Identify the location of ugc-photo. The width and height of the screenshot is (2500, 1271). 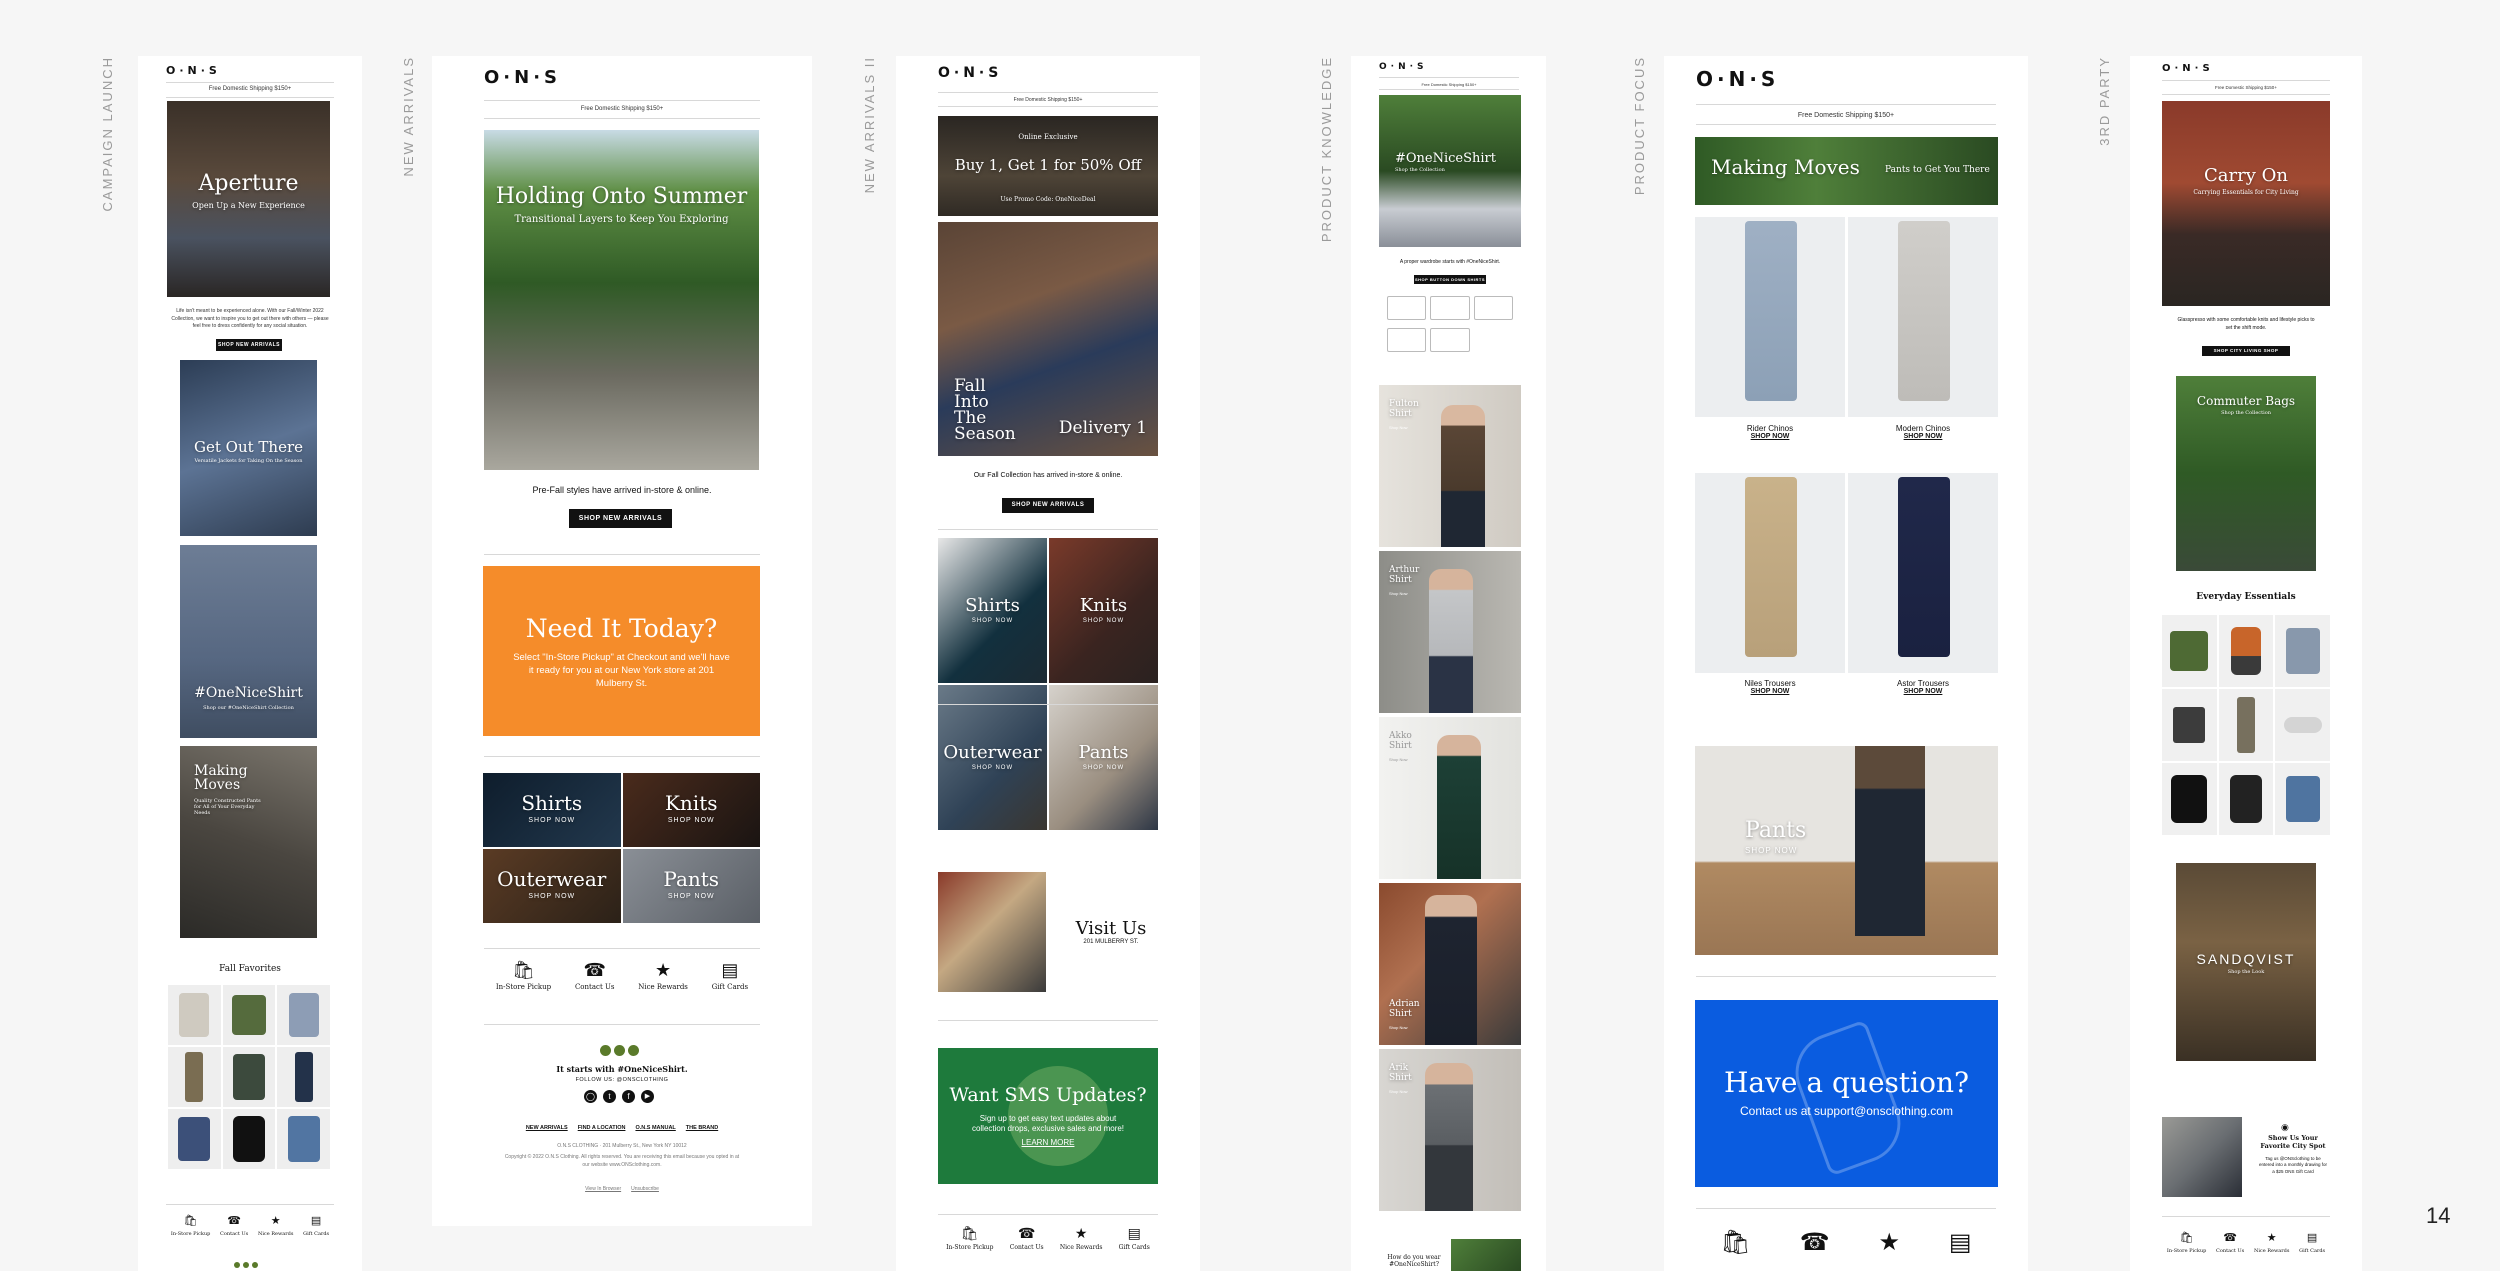
(1486, 1255).